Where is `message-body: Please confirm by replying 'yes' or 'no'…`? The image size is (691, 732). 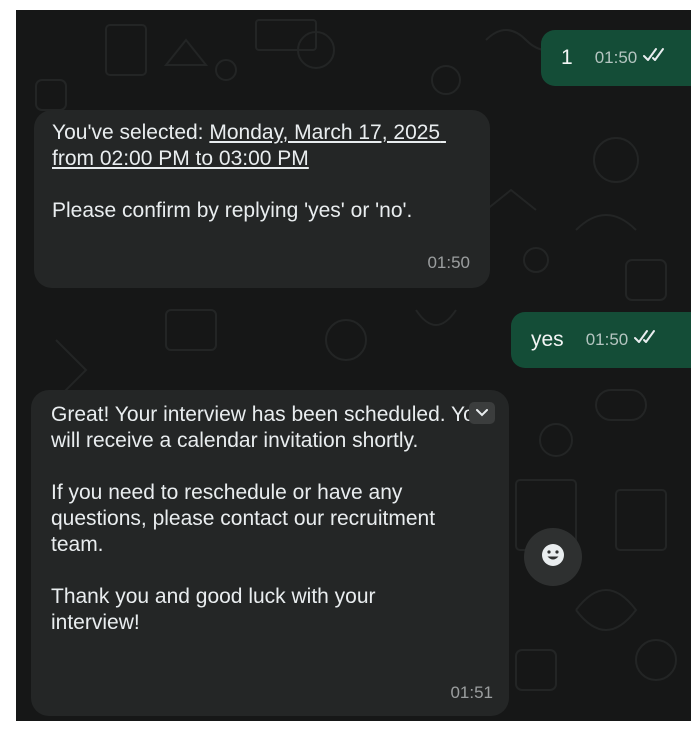 message-body: Please confirm by replying 'yes' or 'no'… is located at coordinates (232, 210).